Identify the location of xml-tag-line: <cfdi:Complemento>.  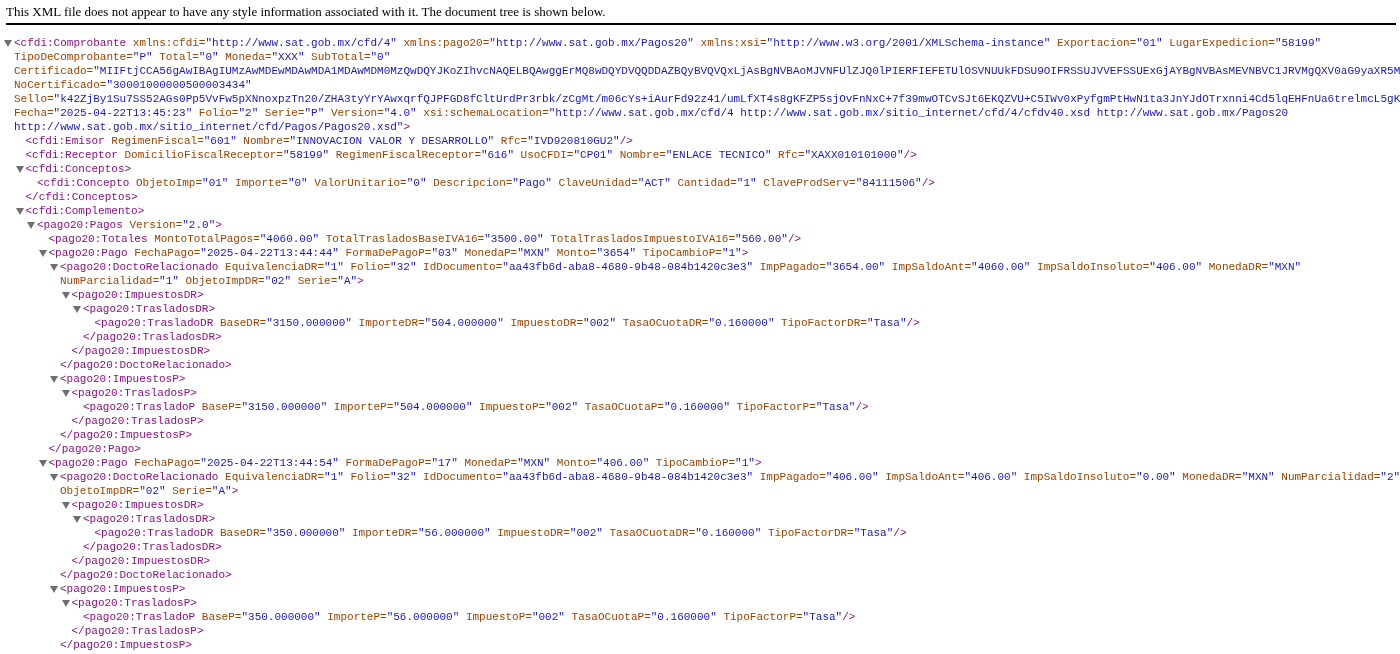
(85, 211).